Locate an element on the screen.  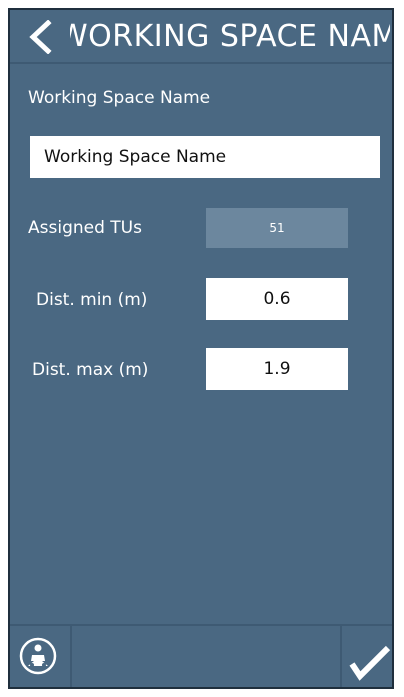
back-button is located at coordinates (41, 37).